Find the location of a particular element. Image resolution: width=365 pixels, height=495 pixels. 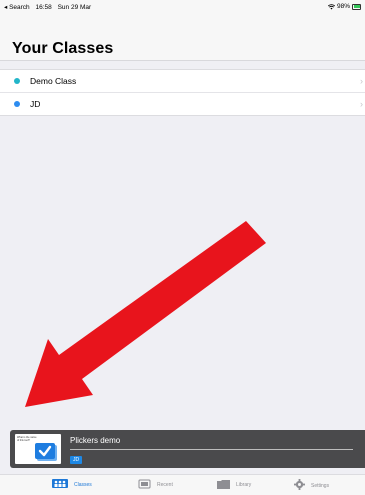

tab-label: Library is located at coordinates (244, 485).